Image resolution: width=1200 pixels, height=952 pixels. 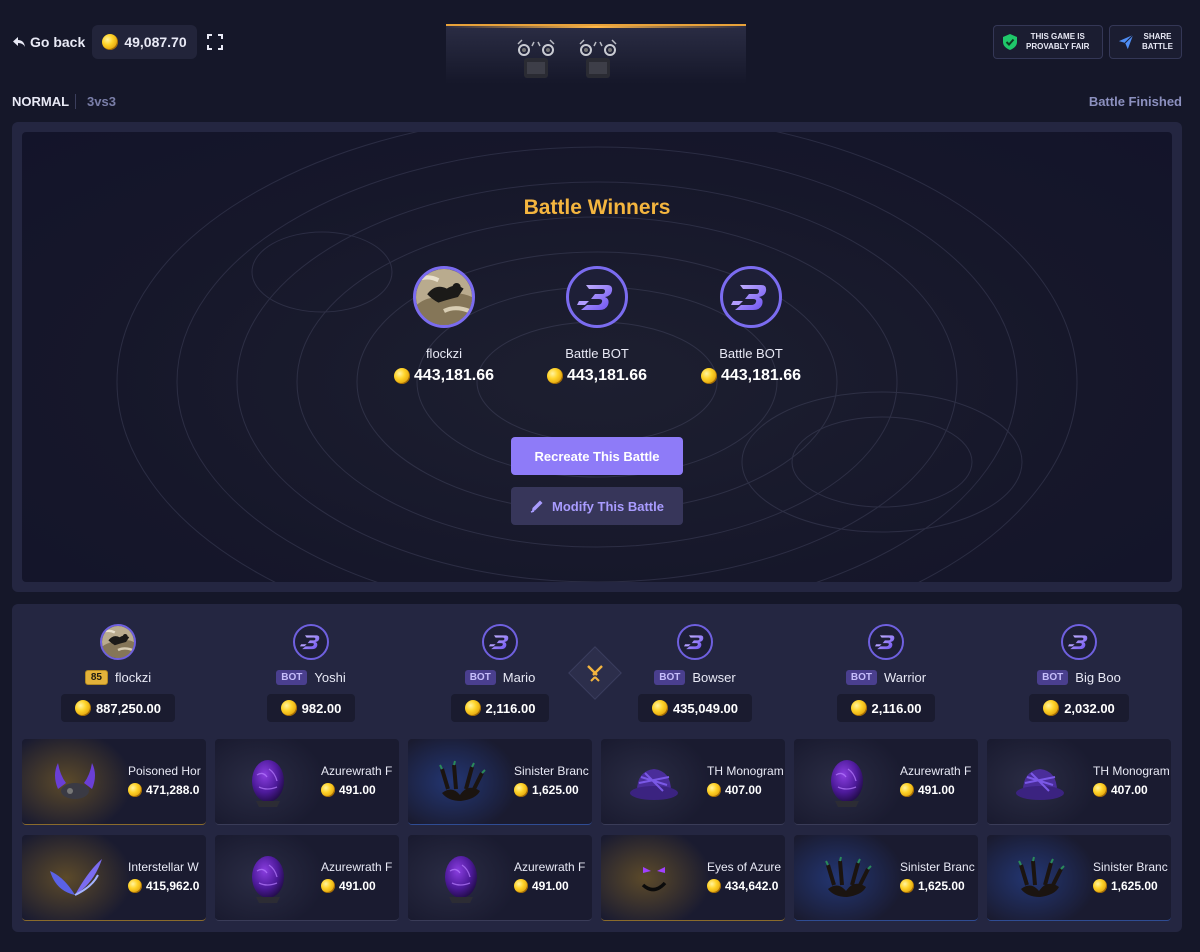 What do you see at coordinates (519, 677) in the screenshot?
I see `player-name: Mario` at bounding box center [519, 677].